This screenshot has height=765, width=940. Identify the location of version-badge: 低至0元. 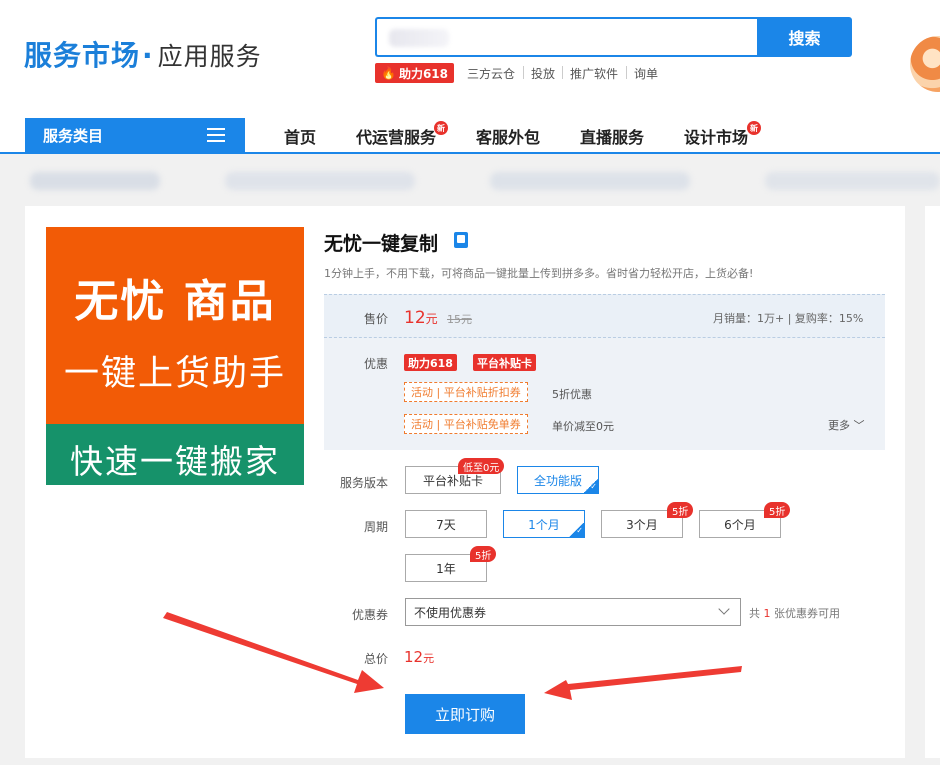
(481, 466).